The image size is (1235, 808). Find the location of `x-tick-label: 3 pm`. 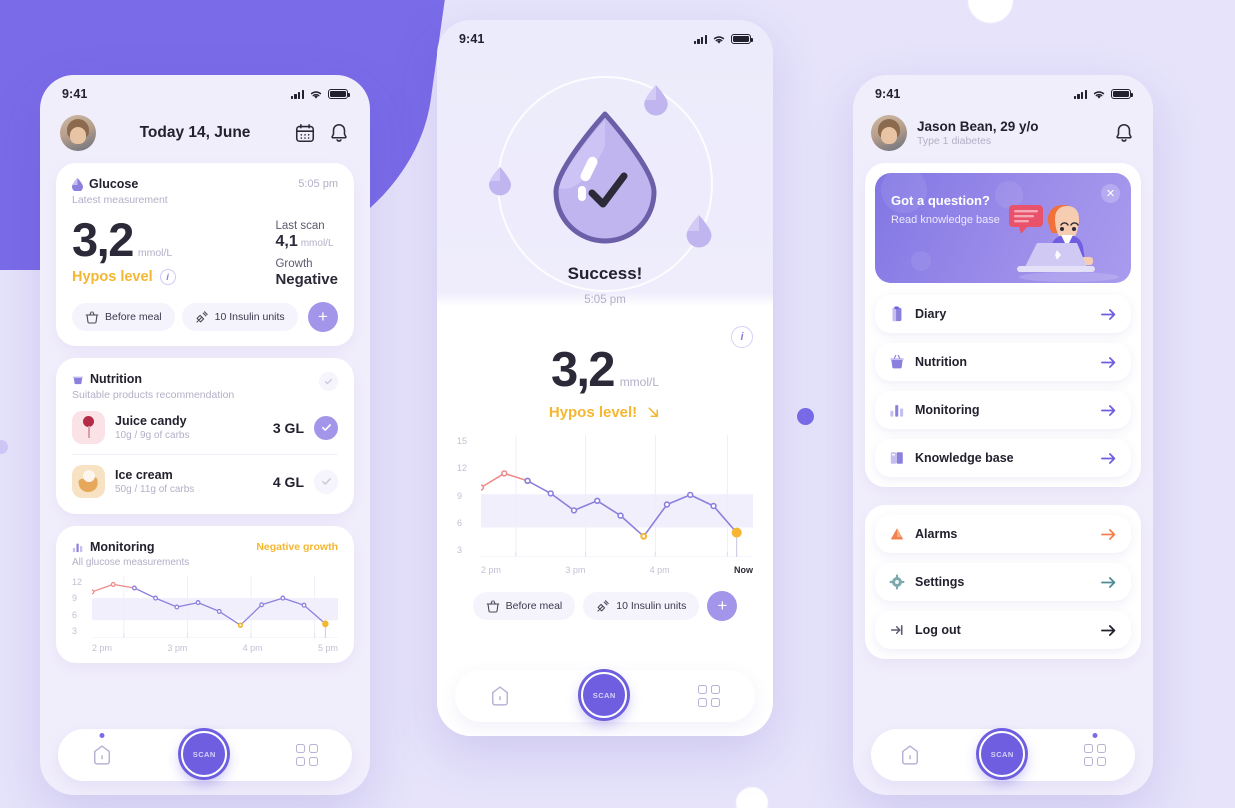

x-tick-label: 3 pm is located at coordinates (177, 648).